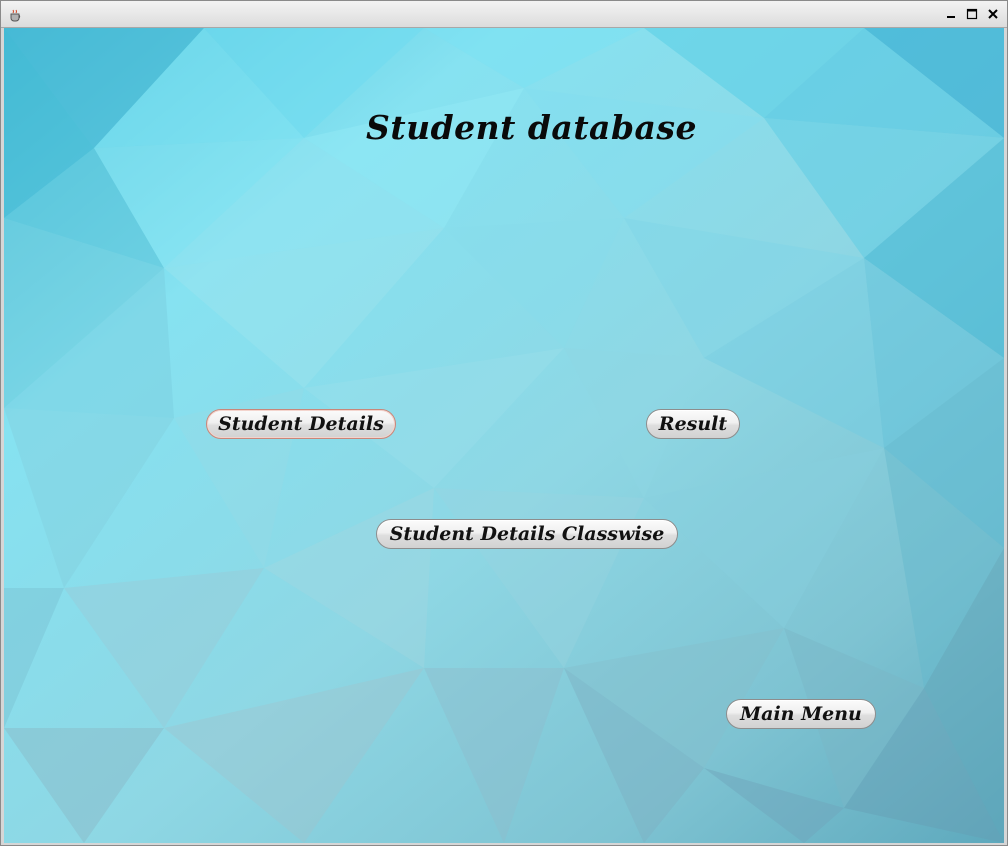 This screenshot has height=846, width=1008. Describe the element at coordinates (301, 424) in the screenshot. I see `student-details-button: Student Details` at that location.